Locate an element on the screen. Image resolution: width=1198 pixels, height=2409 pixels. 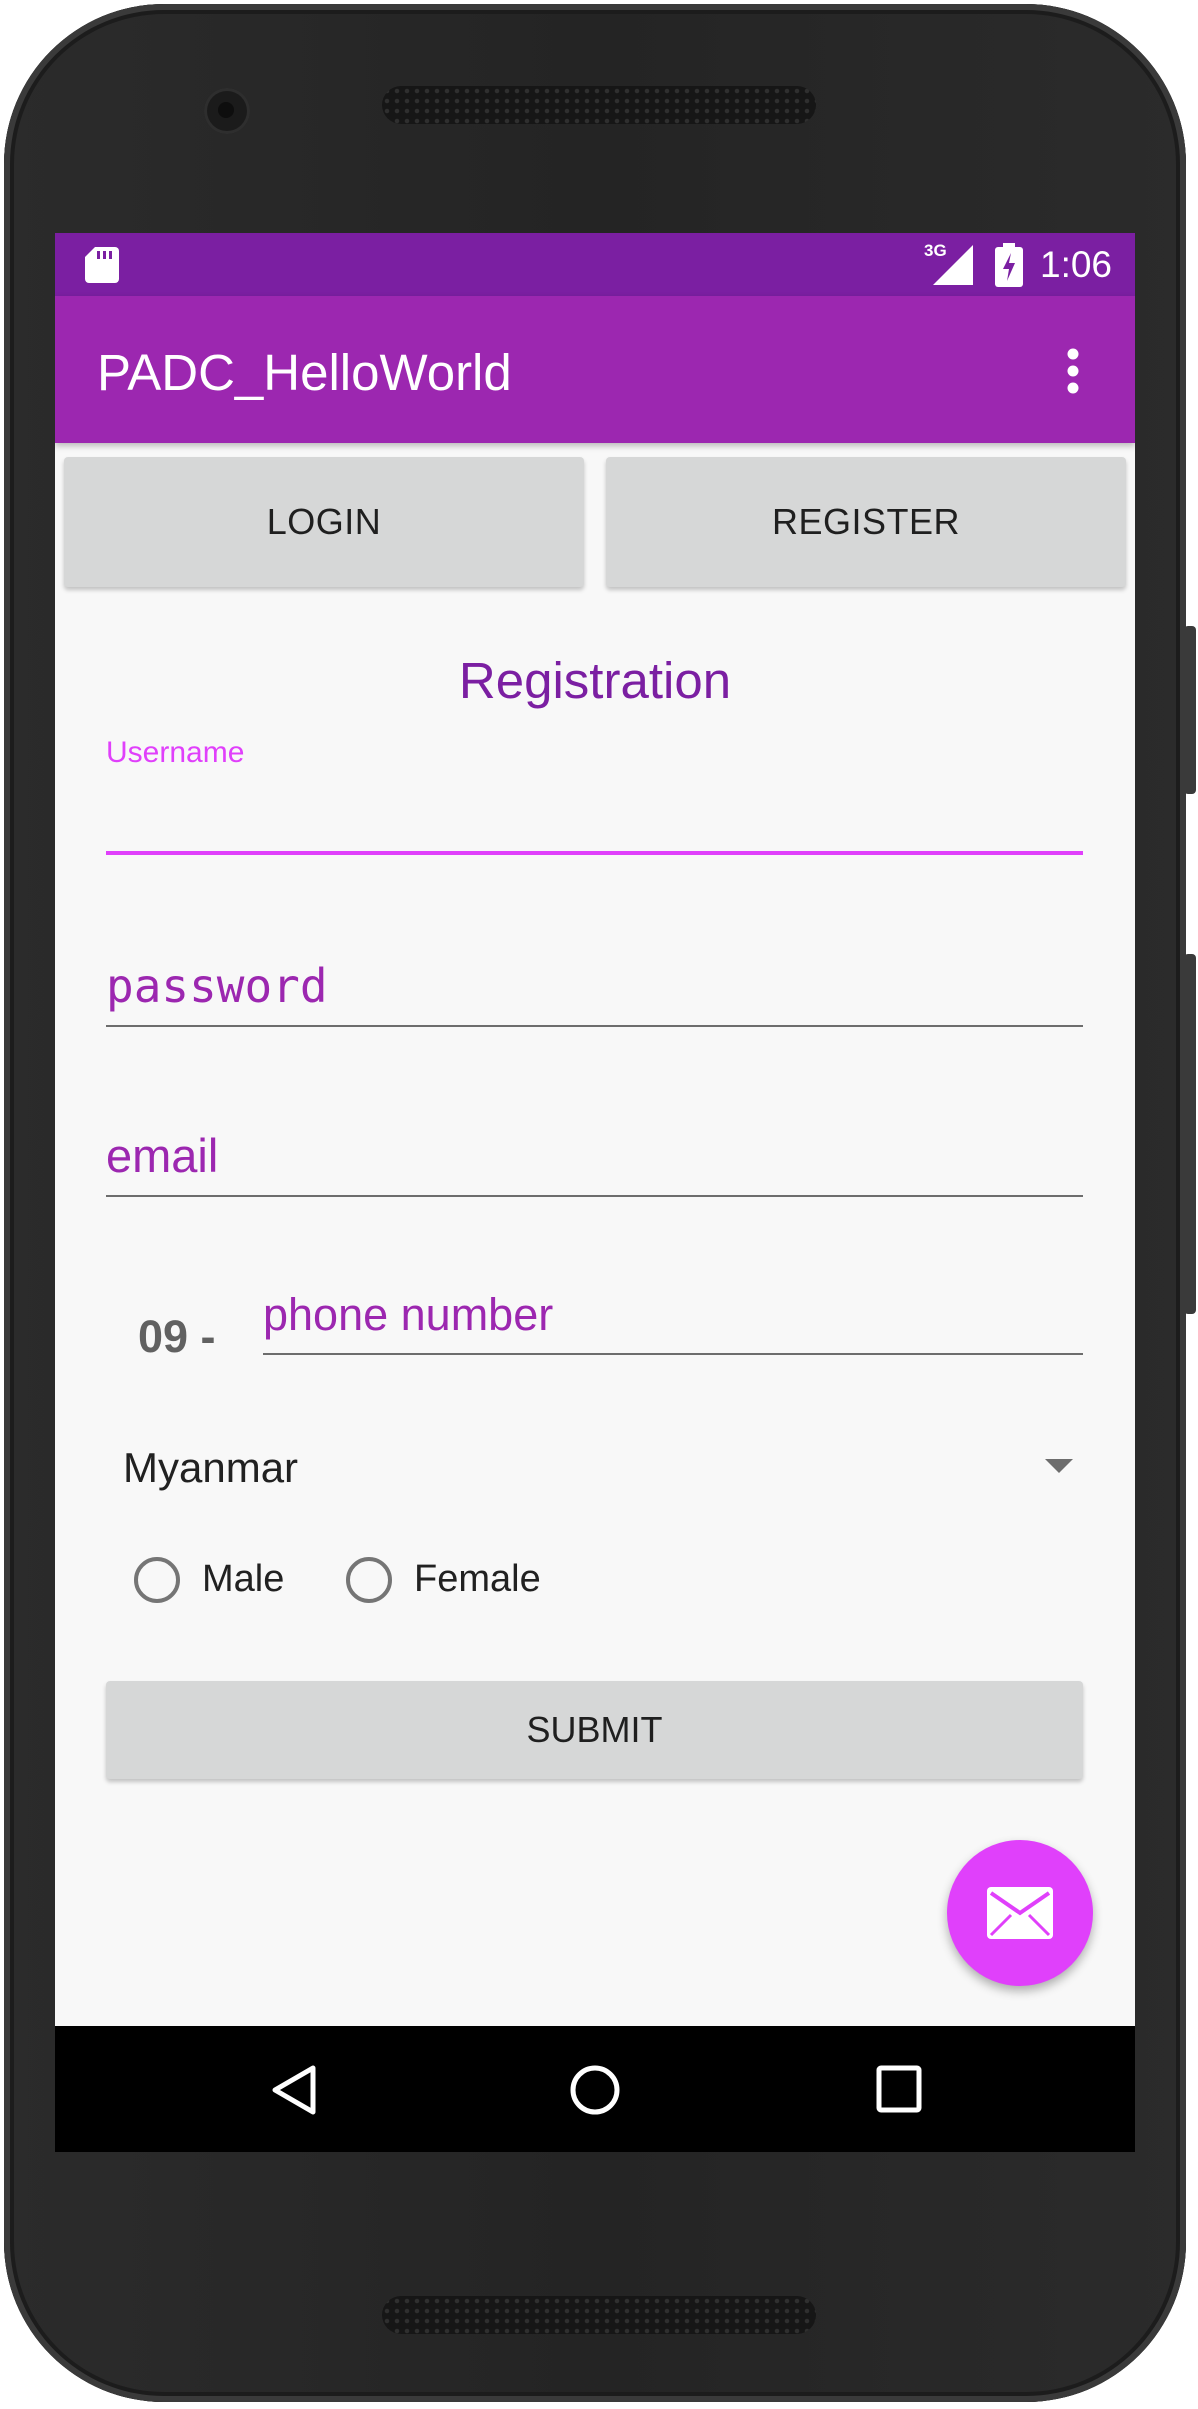
male-label: Male is located at coordinates (243, 1579).